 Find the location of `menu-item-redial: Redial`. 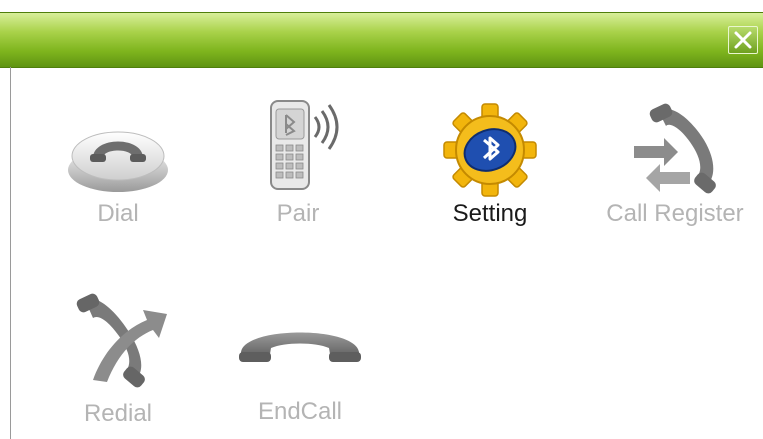

menu-item-redial: Redial is located at coordinates (118, 360).